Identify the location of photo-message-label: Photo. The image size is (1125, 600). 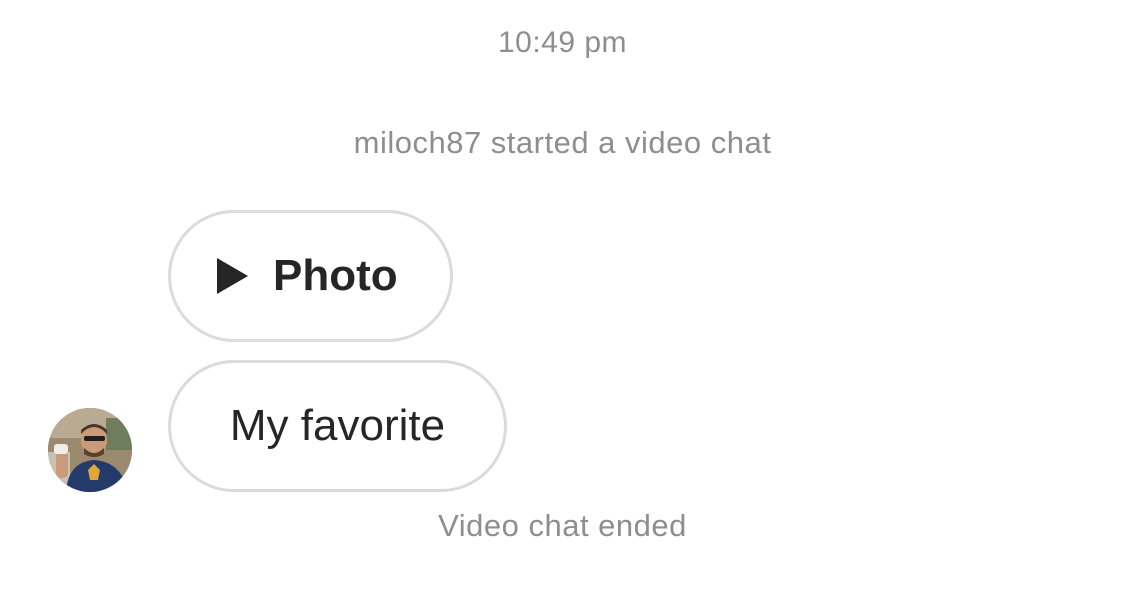
(335, 275).